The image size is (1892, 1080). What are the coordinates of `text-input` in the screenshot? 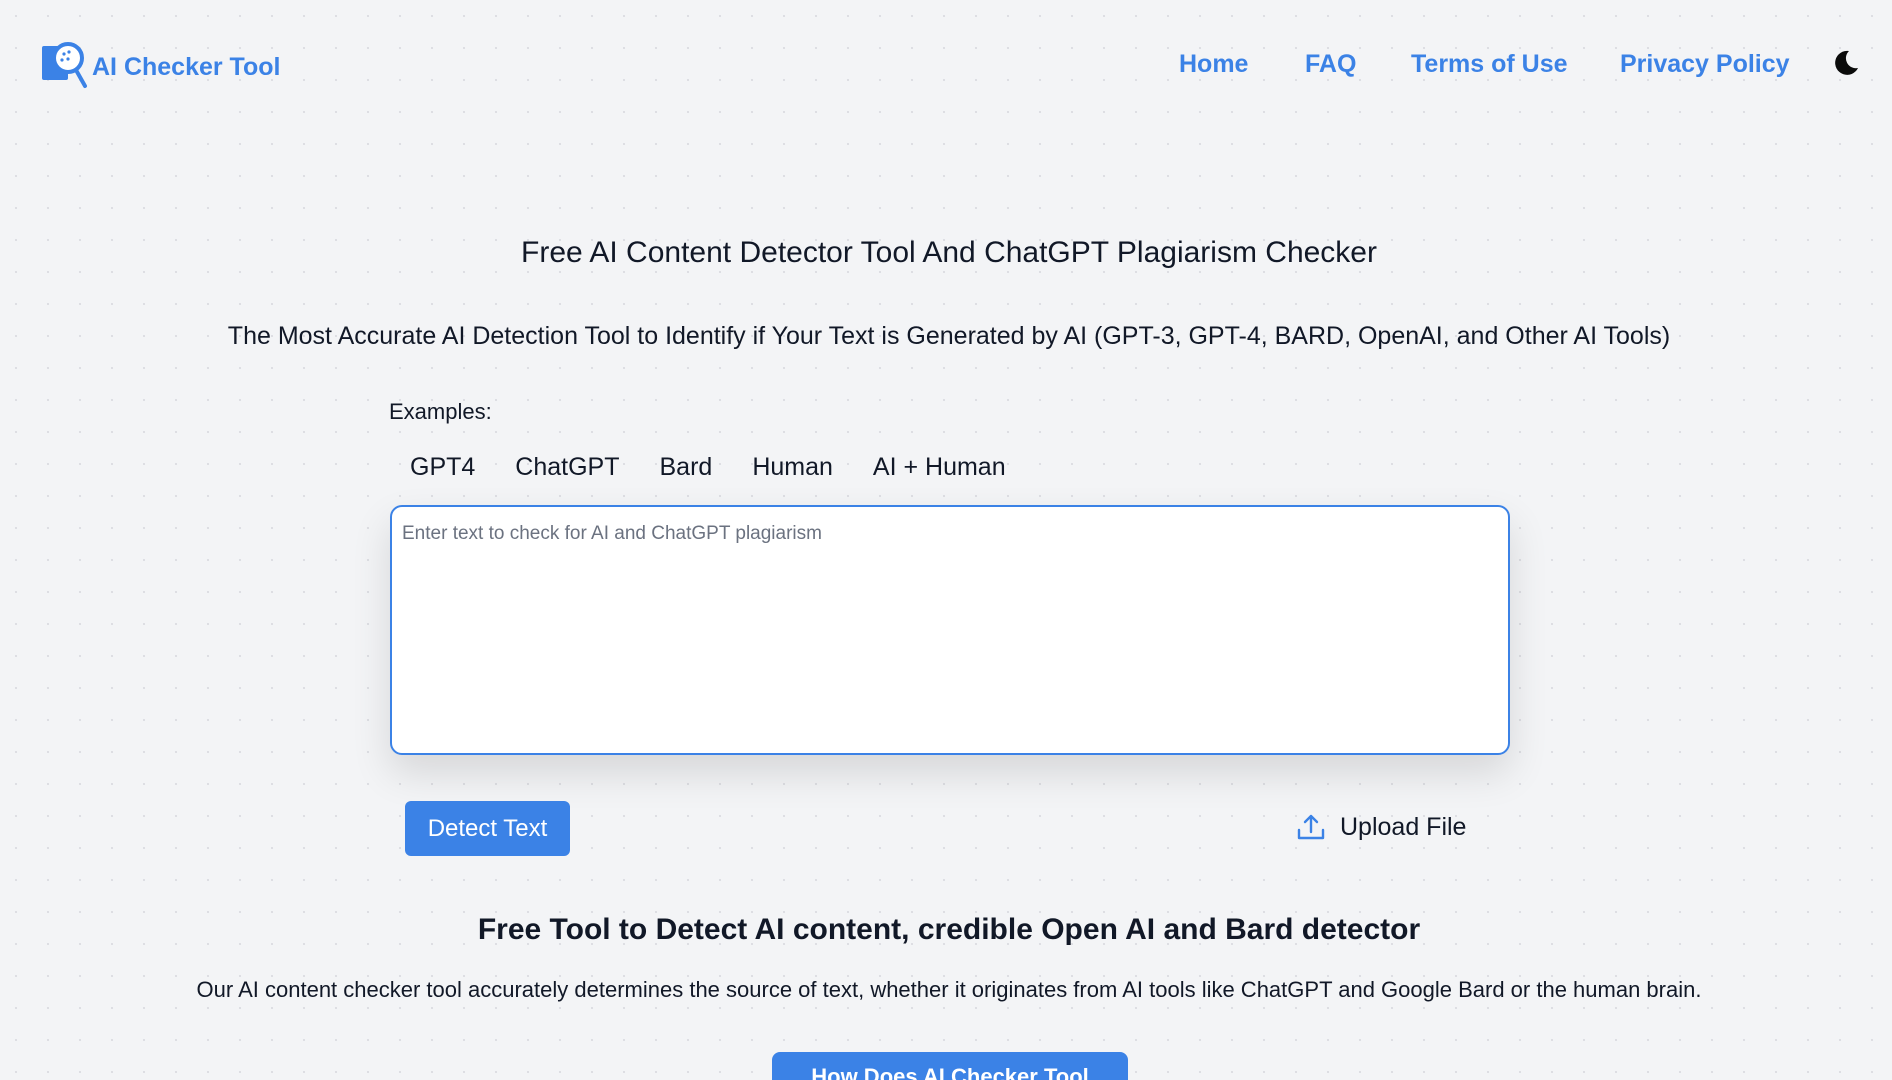 It's located at (950, 630).